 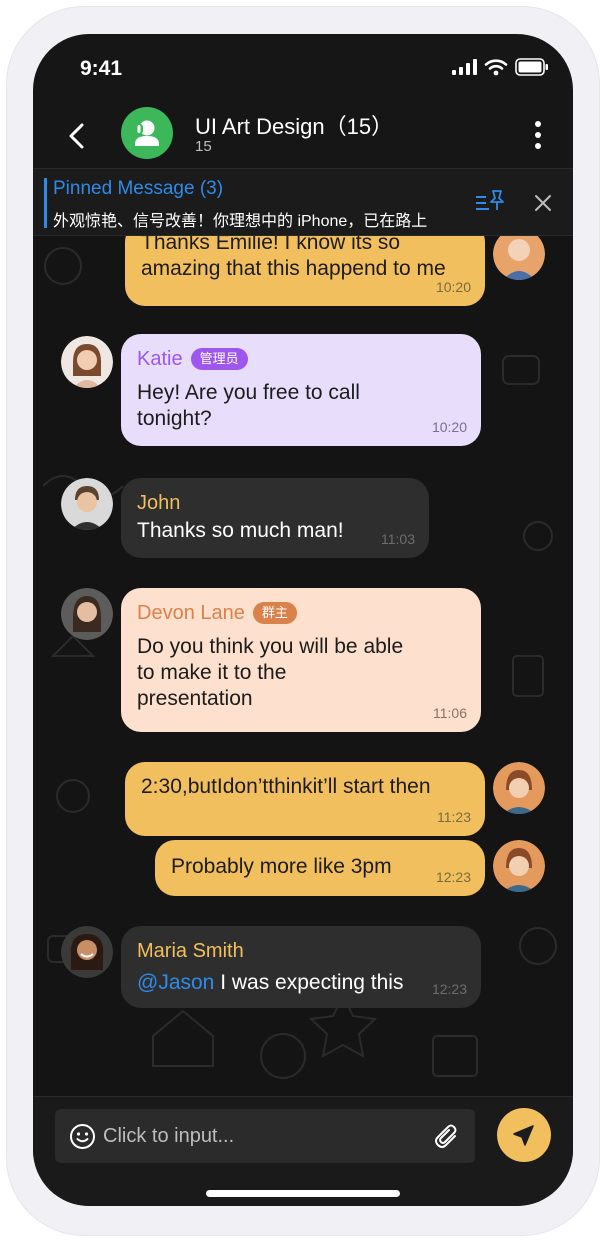 I want to click on message-text: Thanks so much man!, so click(x=240, y=530).